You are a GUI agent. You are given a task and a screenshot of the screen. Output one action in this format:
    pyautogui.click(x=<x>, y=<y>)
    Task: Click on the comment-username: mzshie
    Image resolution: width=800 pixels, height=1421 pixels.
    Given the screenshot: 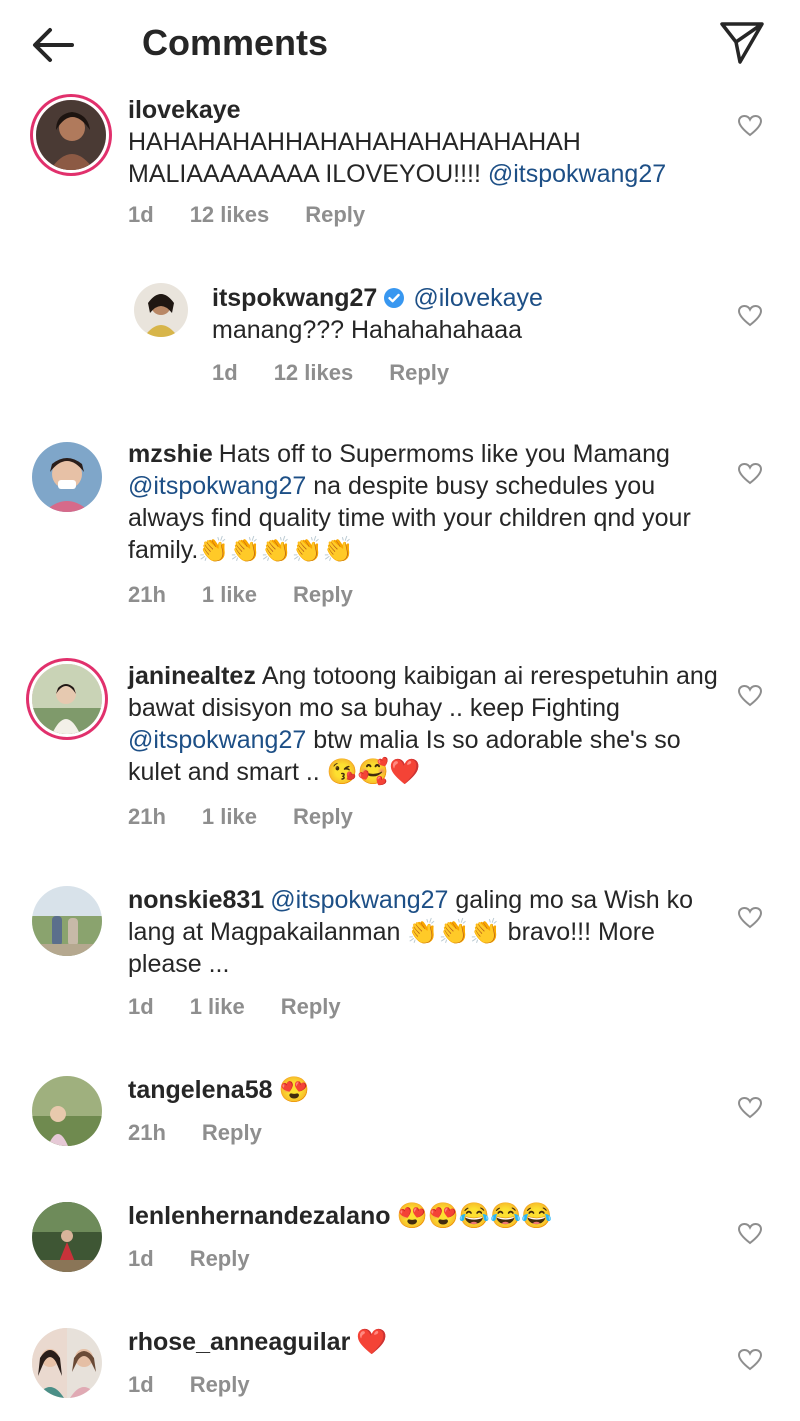 What is the action you would take?
    pyautogui.click(x=170, y=454)
    